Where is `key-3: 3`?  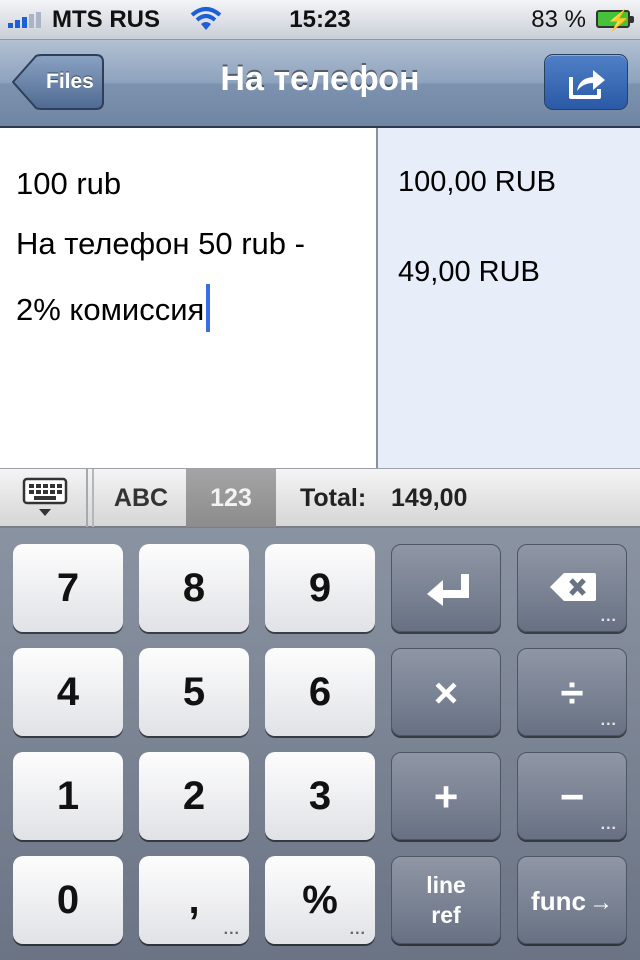 key-3: 3 is located at coordinates (320, 796).